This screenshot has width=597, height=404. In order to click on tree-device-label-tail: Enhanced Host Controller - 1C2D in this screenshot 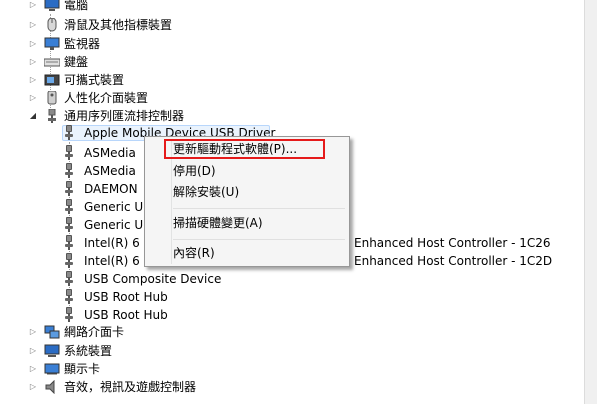, I will do `click(453, 261)`.